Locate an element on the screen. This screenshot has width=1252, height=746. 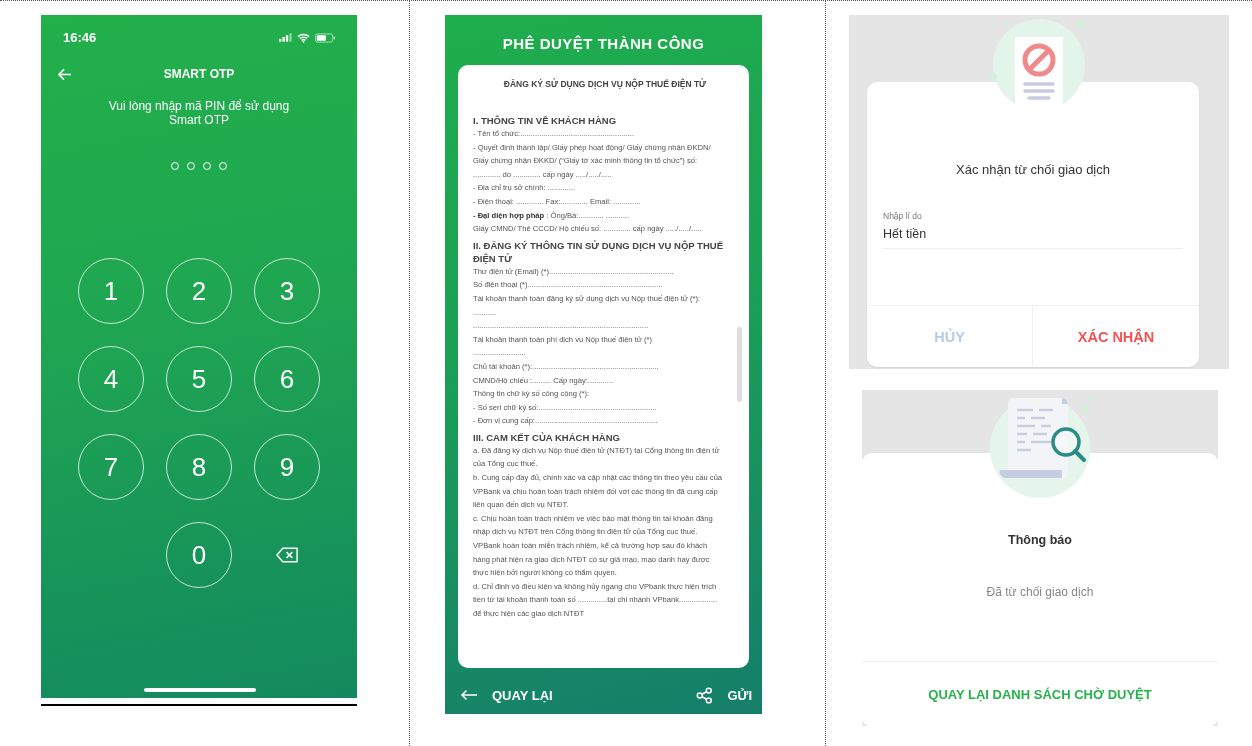
wifi-icon is located at coordinates (303, 37).